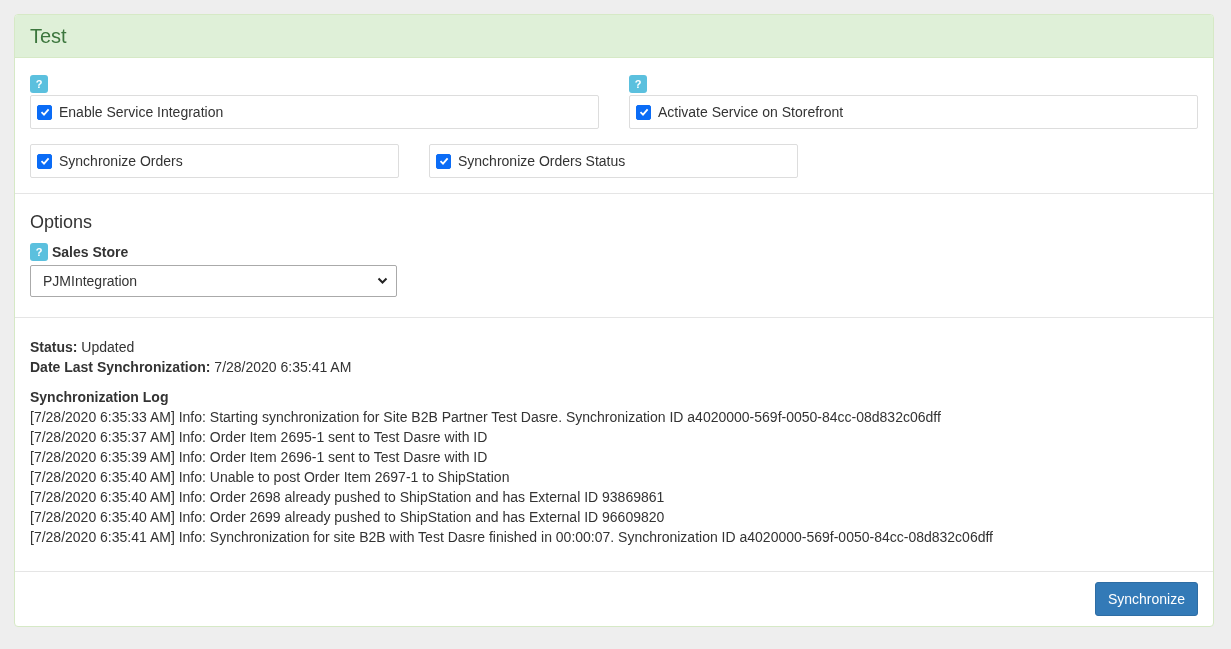  I want to click on chevron-icon, so click(382, 281).